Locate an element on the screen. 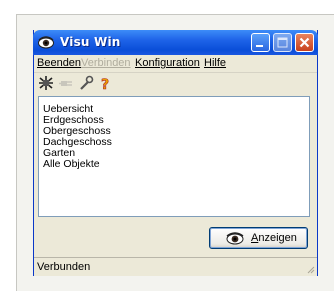  list-item: Alle Objekte is located at coordinates (71, 164).